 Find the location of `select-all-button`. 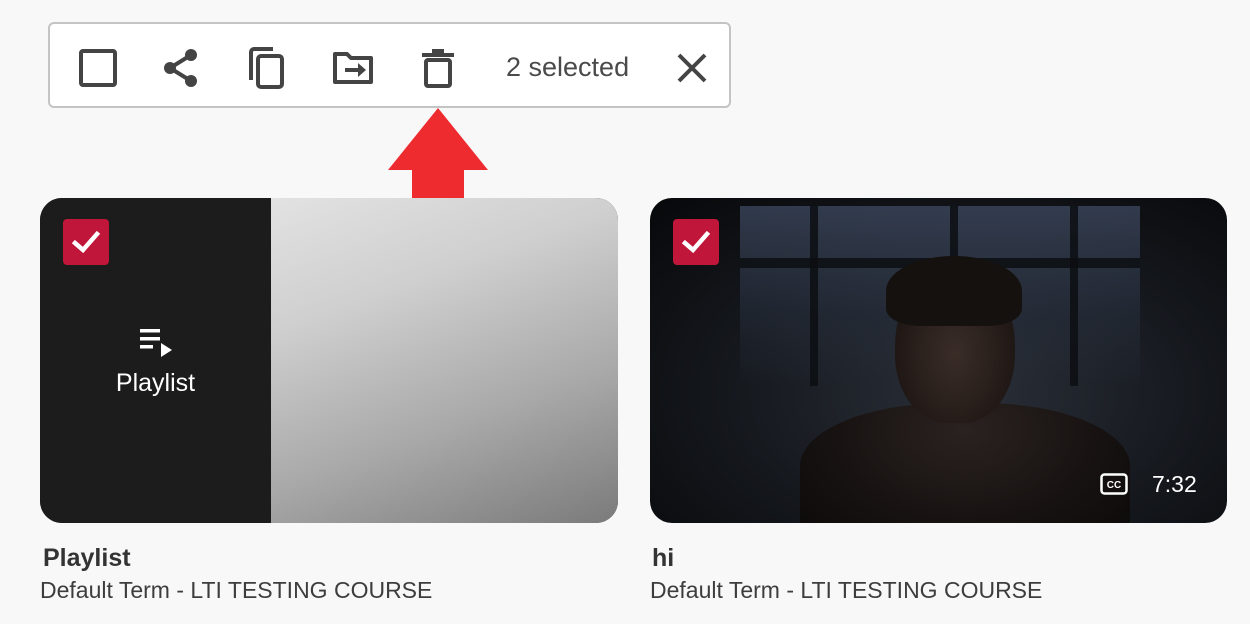

select-all-button is located at coordinates (98, 68).